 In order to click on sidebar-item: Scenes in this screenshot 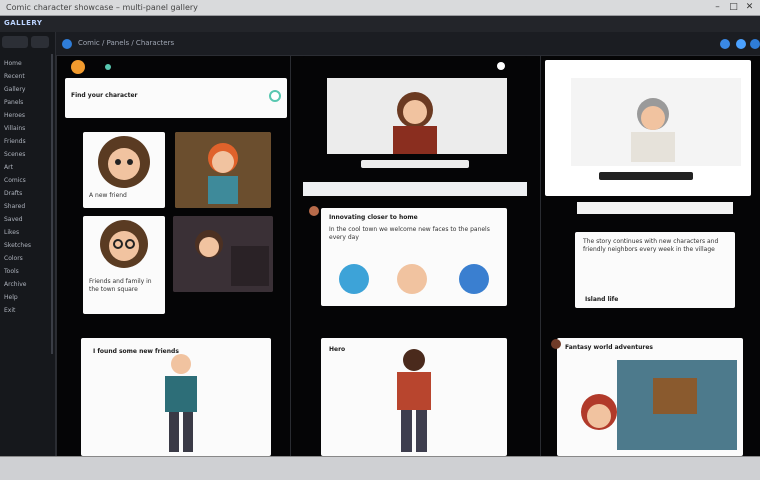, I will do `click(26, 155)`.